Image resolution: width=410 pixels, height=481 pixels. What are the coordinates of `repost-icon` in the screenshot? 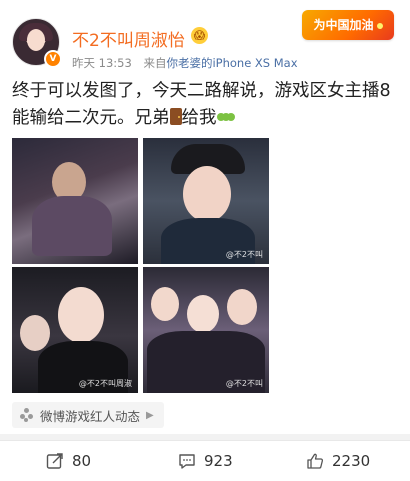 It's located at (54, 461).